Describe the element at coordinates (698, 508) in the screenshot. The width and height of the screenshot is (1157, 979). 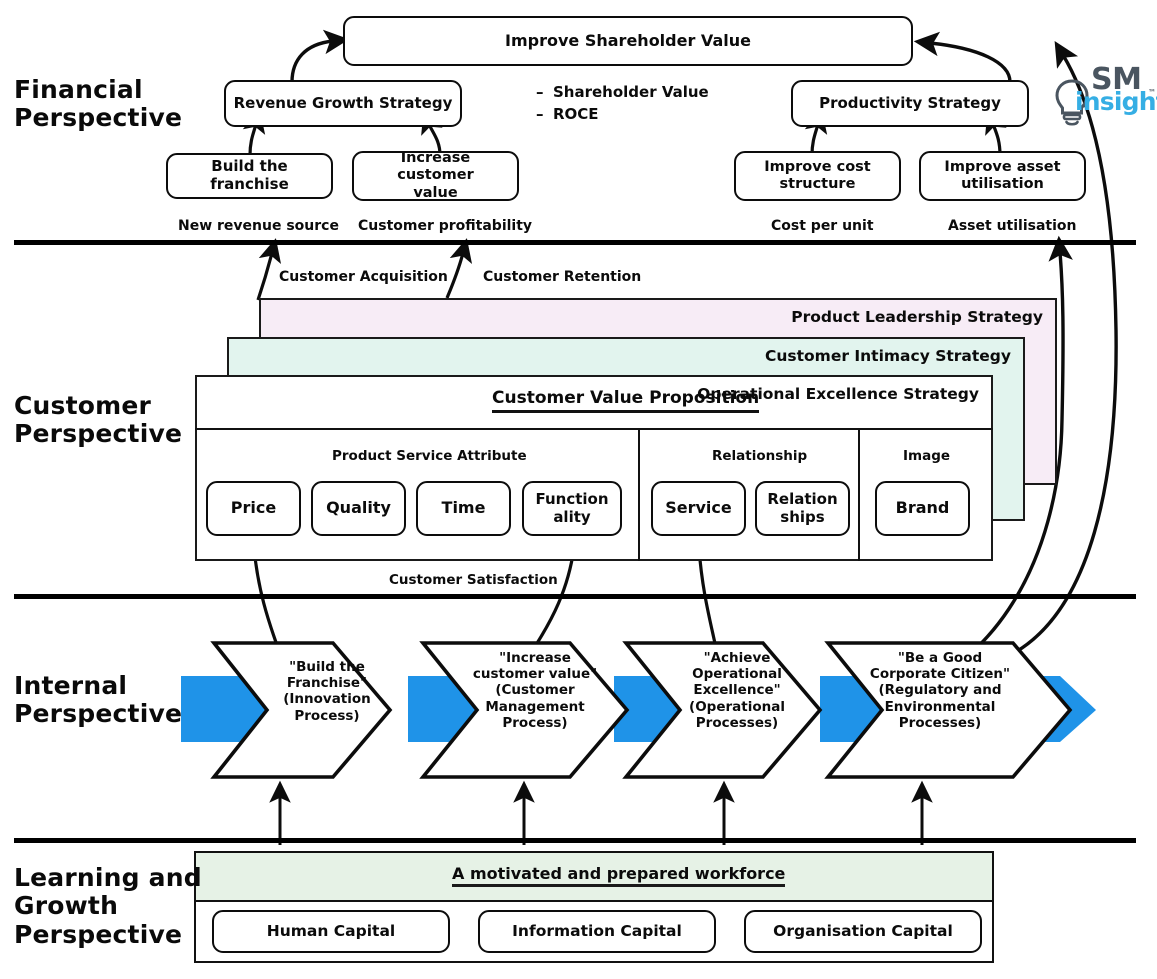
I see `cvp-item-service: Service` at that location.